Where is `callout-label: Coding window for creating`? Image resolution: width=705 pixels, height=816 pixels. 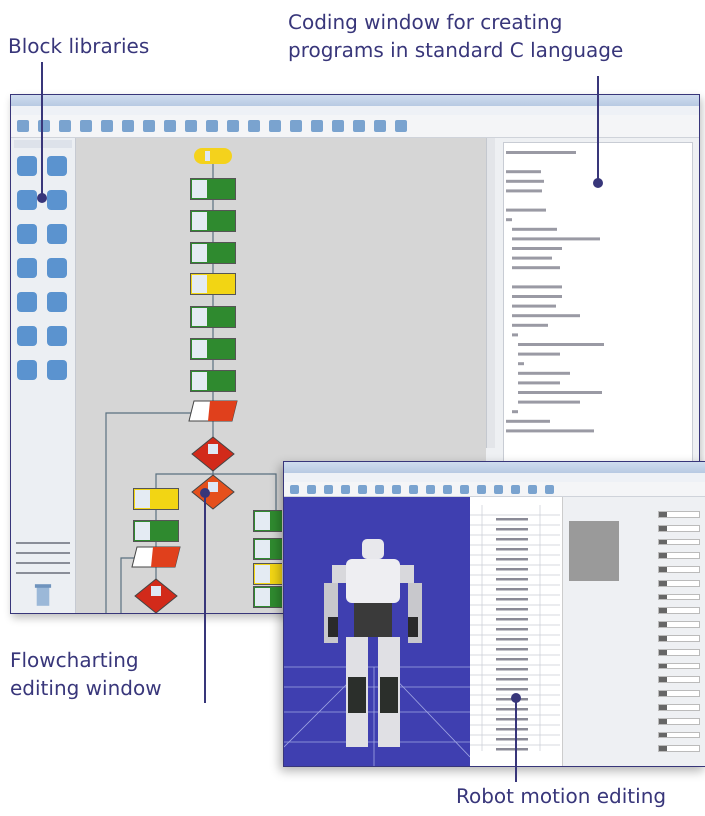
callout-label: Coding window for creating is located at coordinates (426, 22).